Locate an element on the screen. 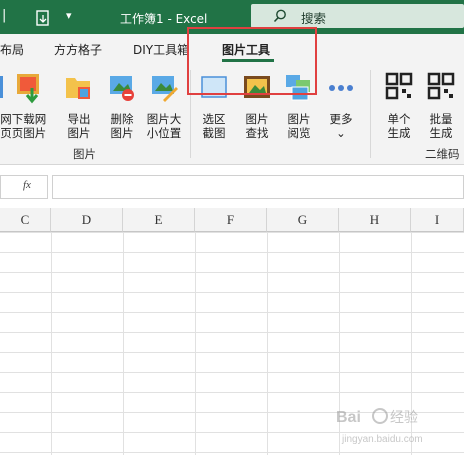 This screenshot has height=455, width=464. column-header-h: H is located at coordinates (375, 220).